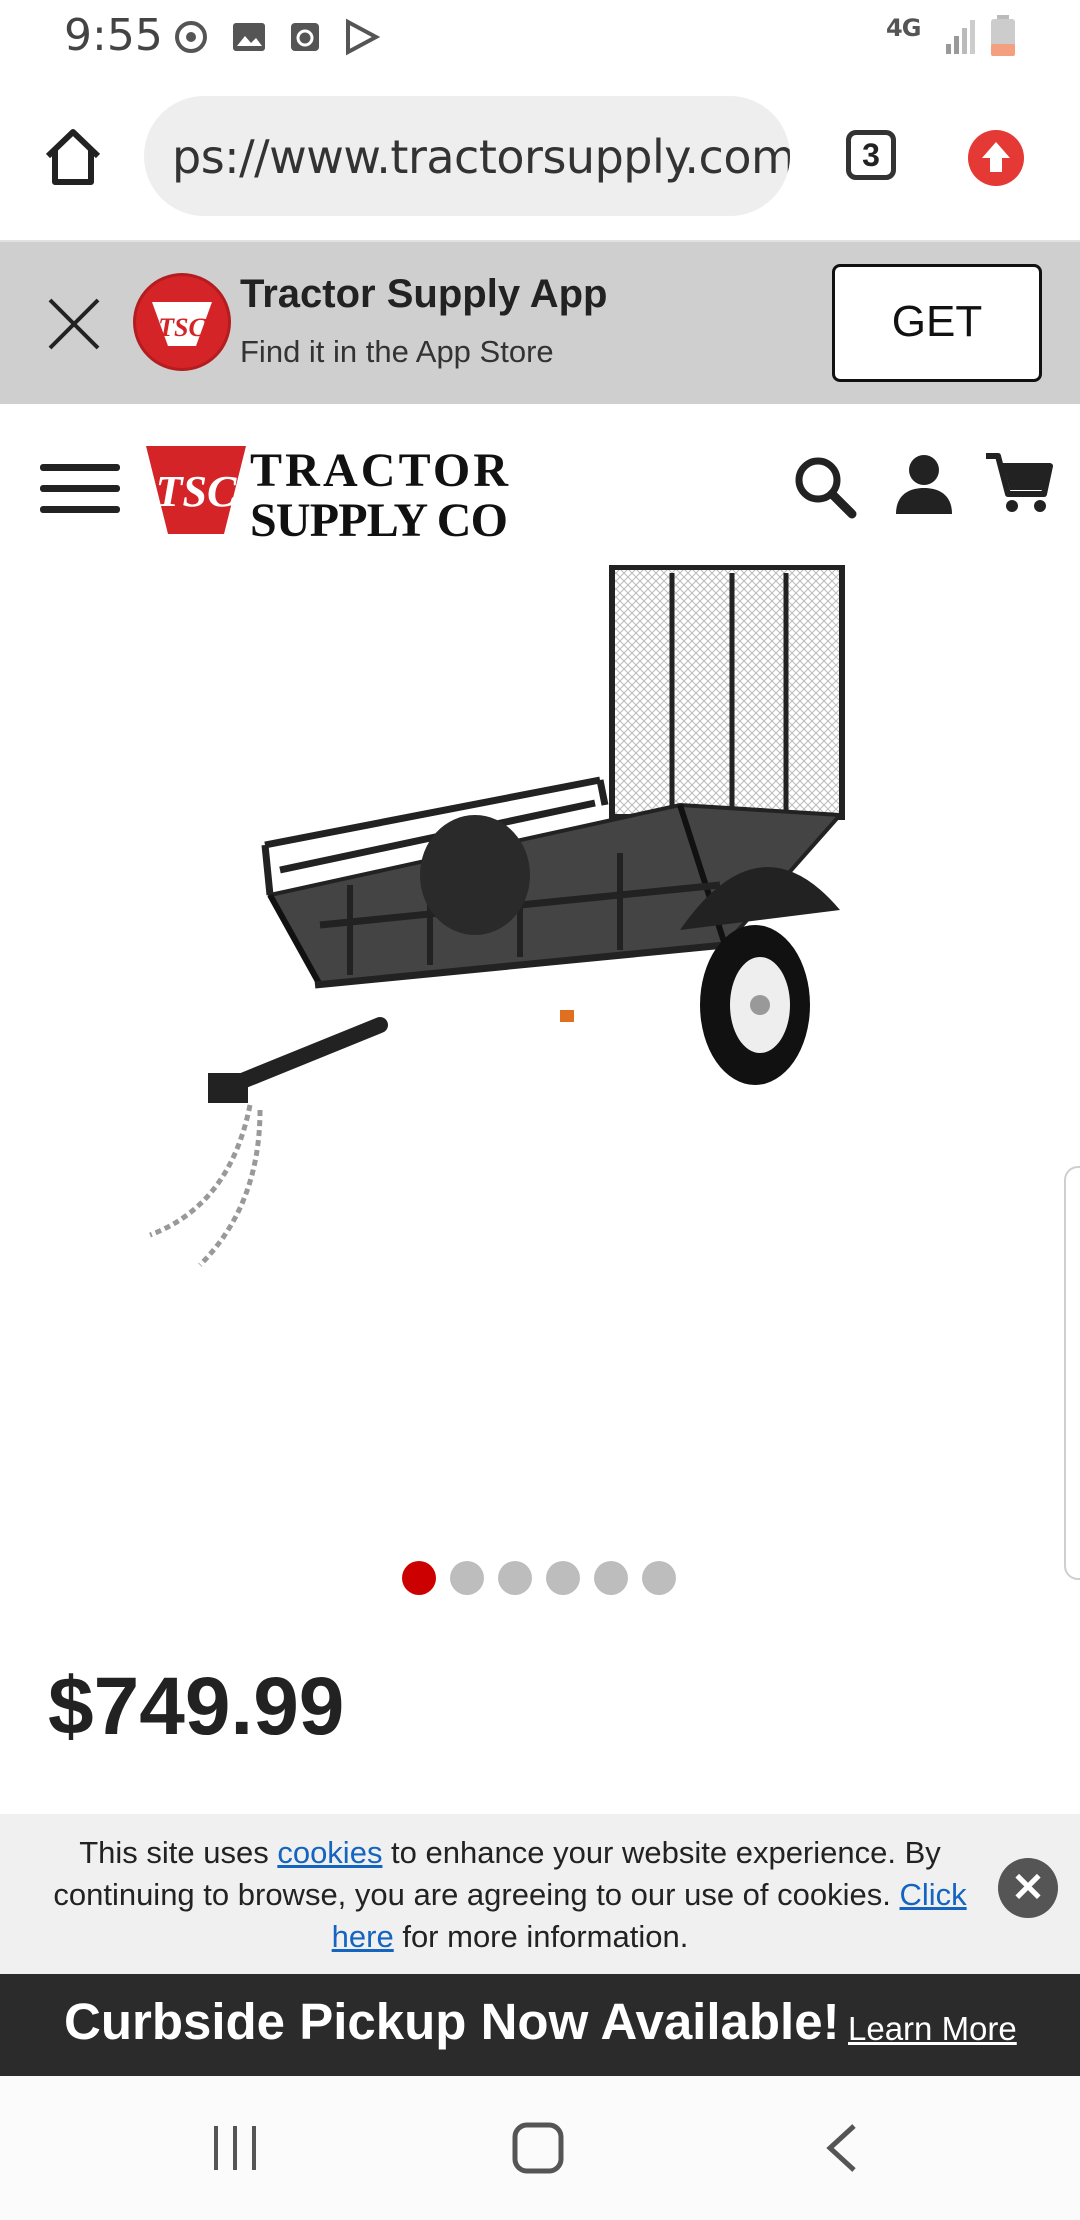 This screenshot has width=1080, height=2220. Describe the element at coordinates (924, 485) in the screenshot. I see `account-icon` at that location.